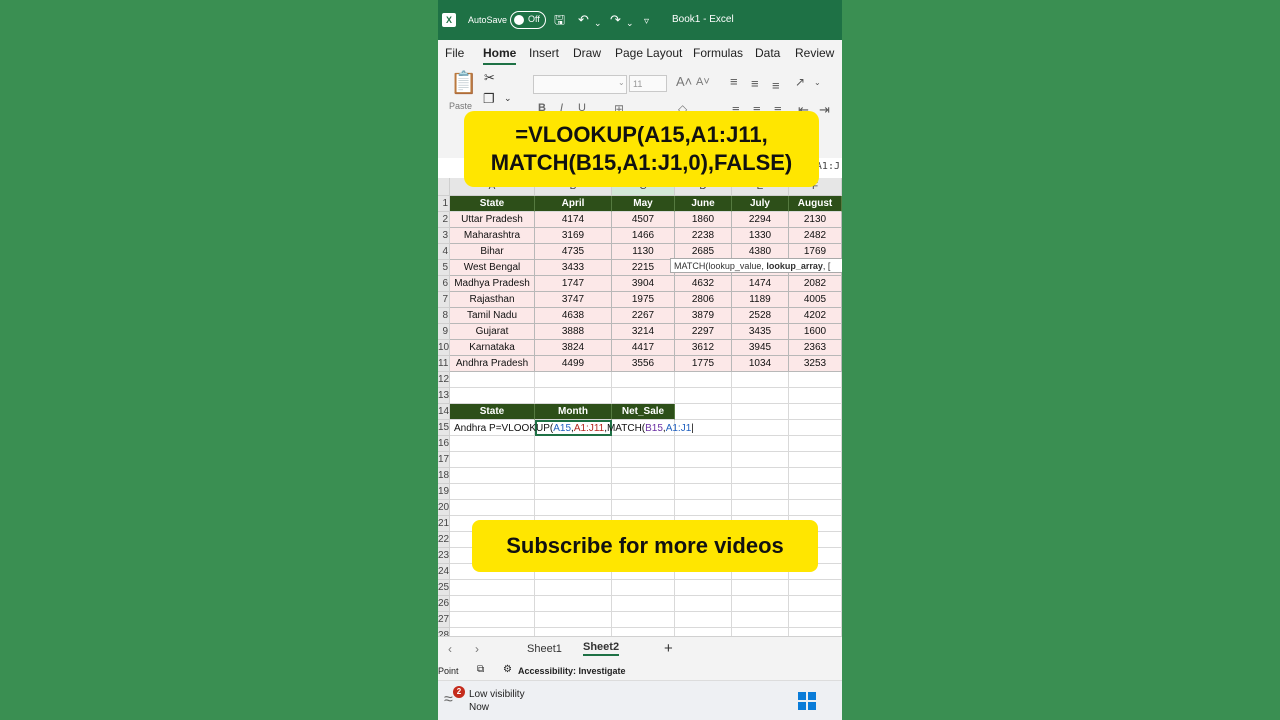 The height and width of the screenshot is (720, 1280). Describe the element at coordinates (643, 220) in the screenshot. I see `table-cell: 4507` at that location.